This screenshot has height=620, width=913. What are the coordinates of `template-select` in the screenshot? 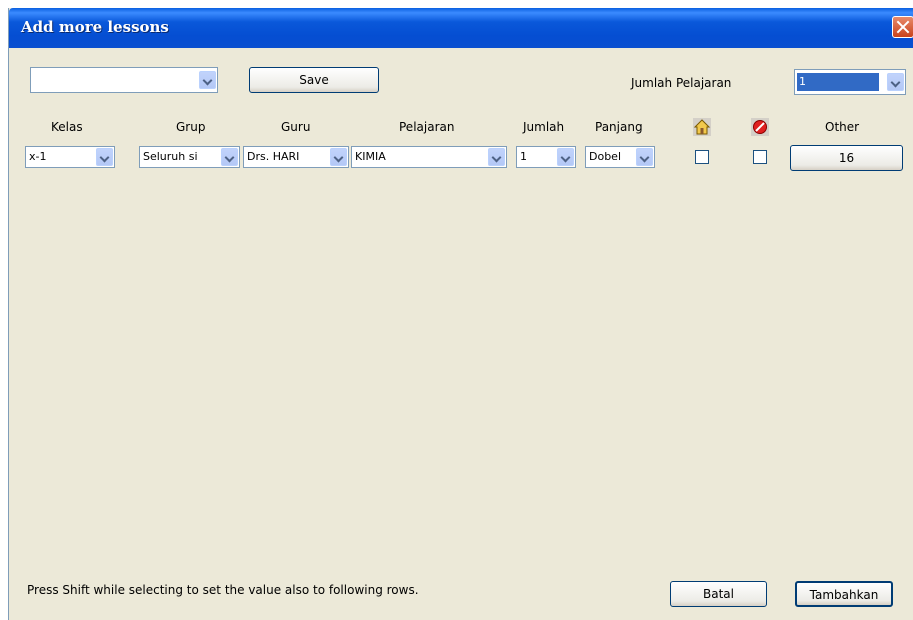 It's located at (124, 80).